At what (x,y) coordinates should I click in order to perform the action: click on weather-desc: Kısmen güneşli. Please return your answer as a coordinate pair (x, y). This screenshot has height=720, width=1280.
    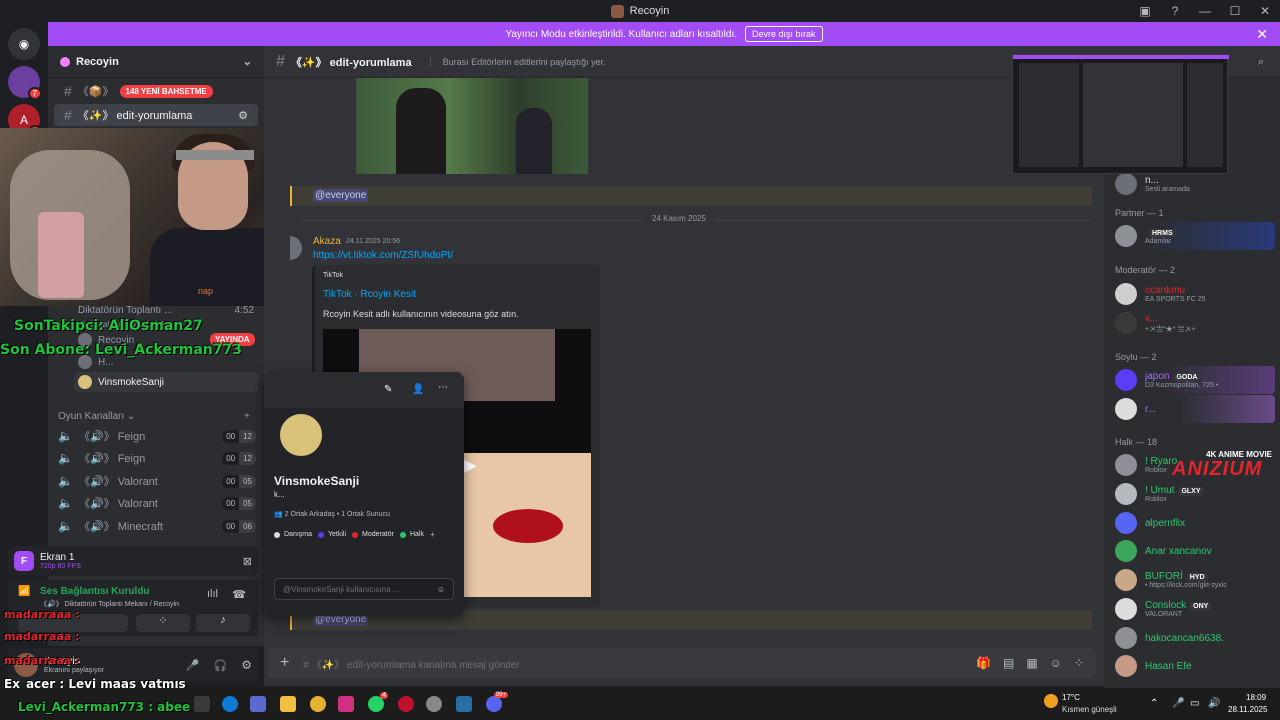
    Looking at the image, I should click on (1089, 709).